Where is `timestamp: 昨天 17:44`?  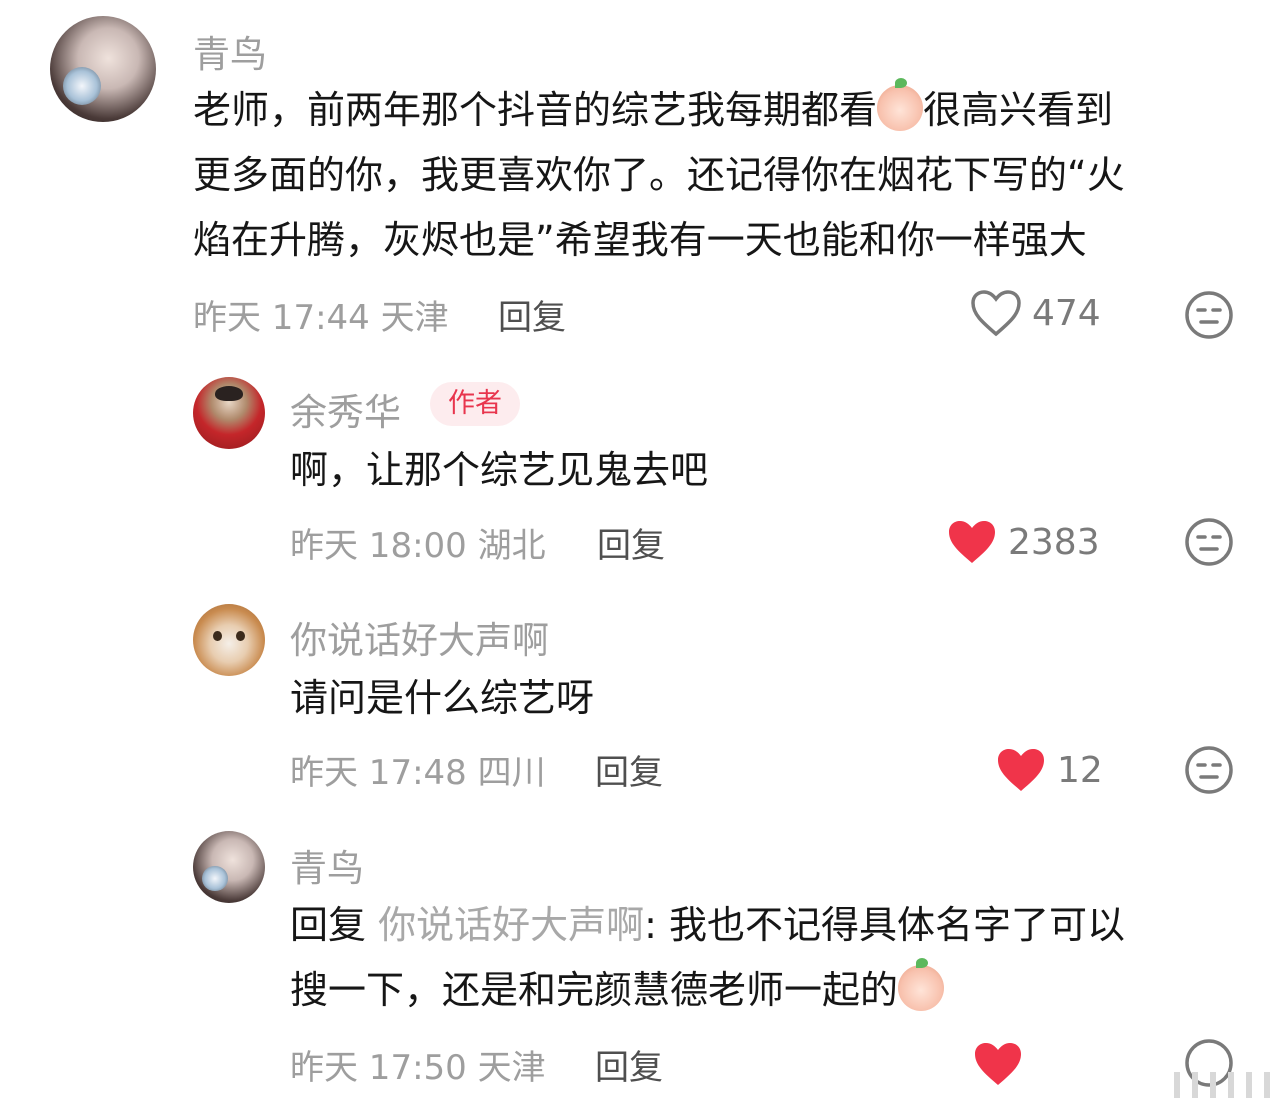 timestamp: 昨天 17:44 is located at coordinates (281, 318).